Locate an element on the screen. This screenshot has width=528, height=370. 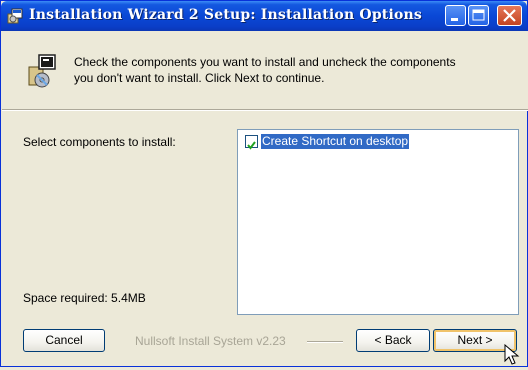
maximize-button is located at coordinates (478, 15).